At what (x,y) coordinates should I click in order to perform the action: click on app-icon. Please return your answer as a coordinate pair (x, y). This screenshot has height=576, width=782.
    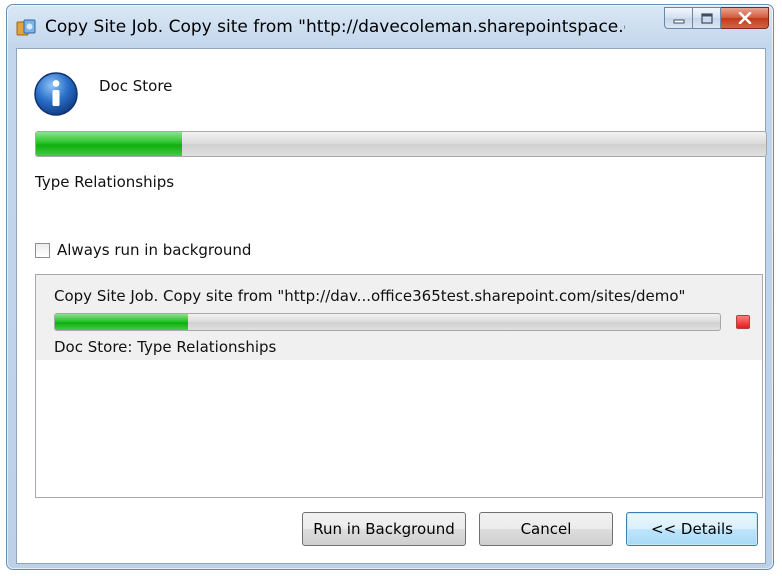
    Looking at the image, I should click on (26, 28).